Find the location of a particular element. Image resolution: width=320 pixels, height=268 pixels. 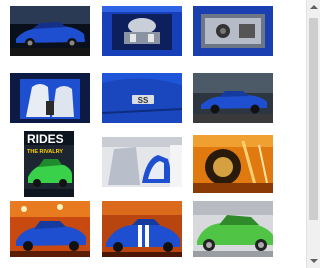

thumbnail-trunk-speakers is located at coordinates (233, 31).